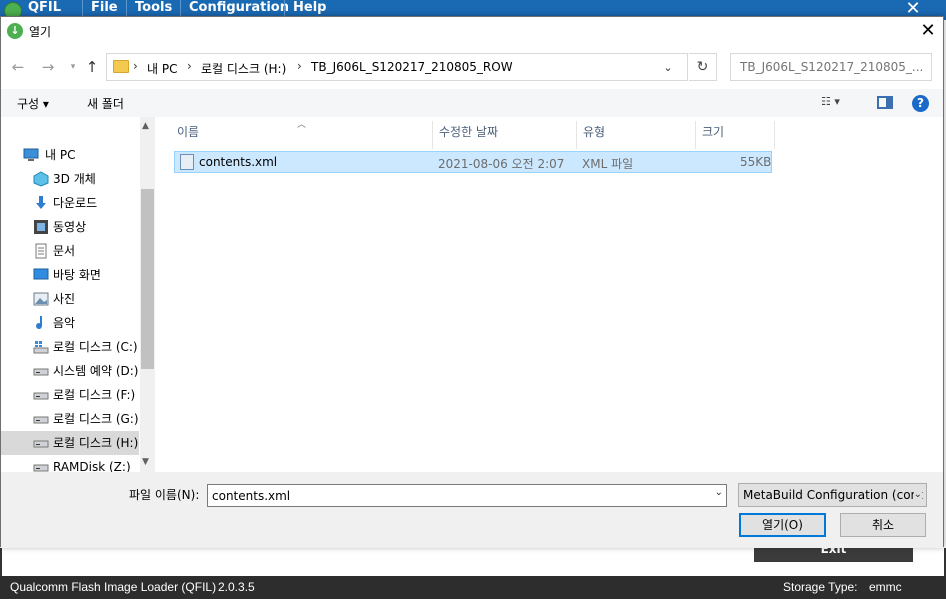 The height and width of the screenshot is (599, 946). Describe the element at coordinates (703, 67) in the screenshot. I see `refresh-icon: ↻` at that location.